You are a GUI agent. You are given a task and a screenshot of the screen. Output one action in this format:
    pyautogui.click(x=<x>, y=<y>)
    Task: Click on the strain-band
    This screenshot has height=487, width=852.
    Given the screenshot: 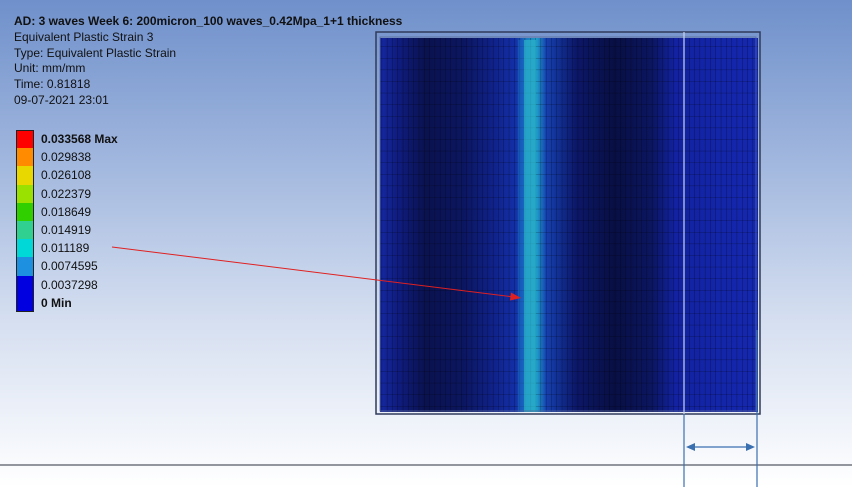 What is the action you would take?
    pyautogui.click(x=530, y=226)
    